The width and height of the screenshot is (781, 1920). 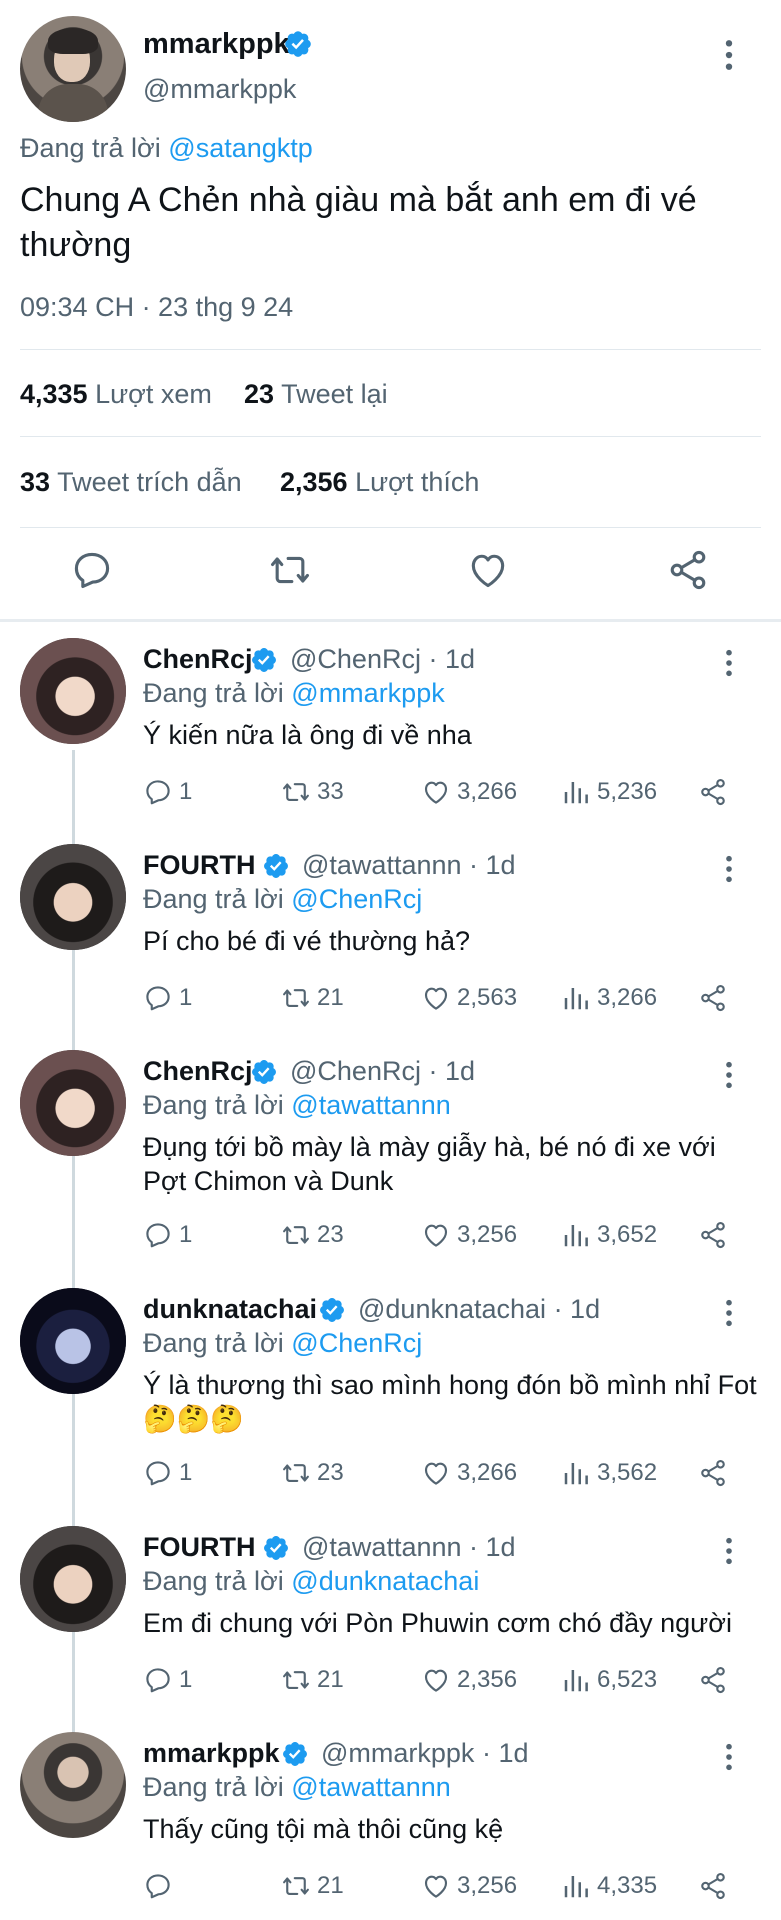 I want to click on views-button: 5,236, so click(x=609, y=792).